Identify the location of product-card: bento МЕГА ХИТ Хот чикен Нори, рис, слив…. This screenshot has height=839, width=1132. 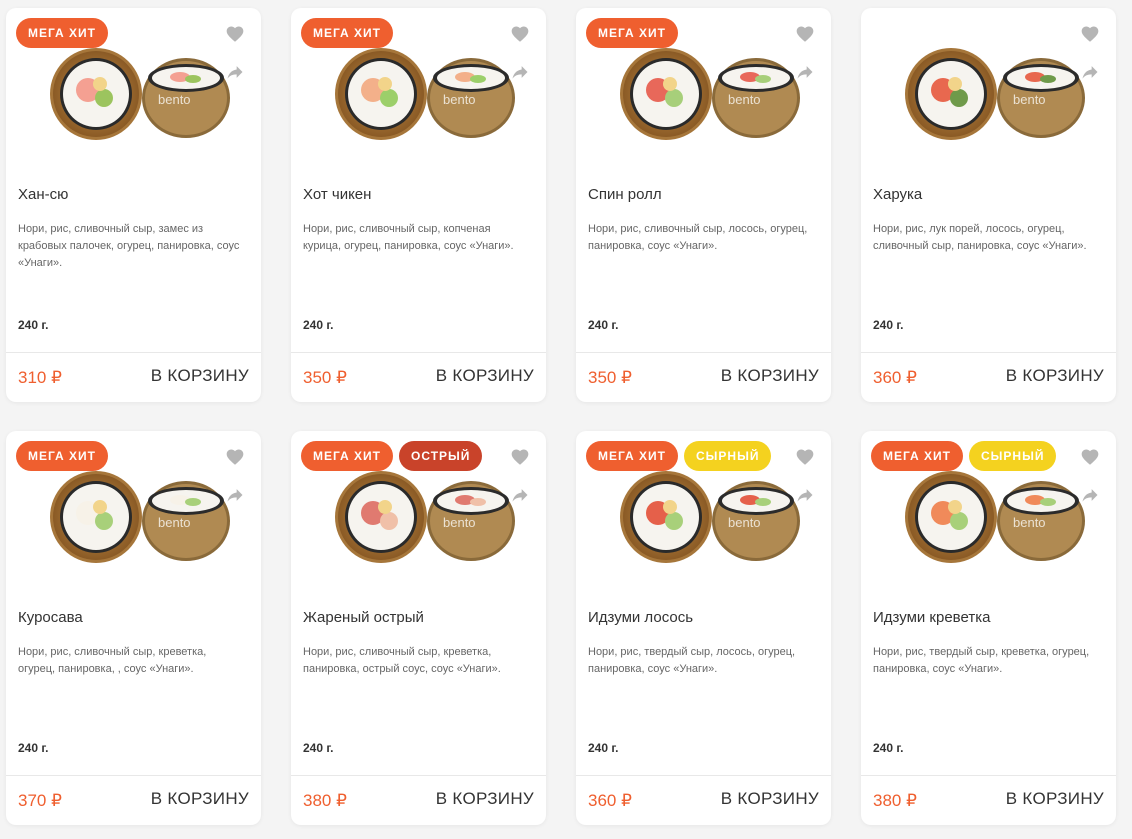
(418, 205).